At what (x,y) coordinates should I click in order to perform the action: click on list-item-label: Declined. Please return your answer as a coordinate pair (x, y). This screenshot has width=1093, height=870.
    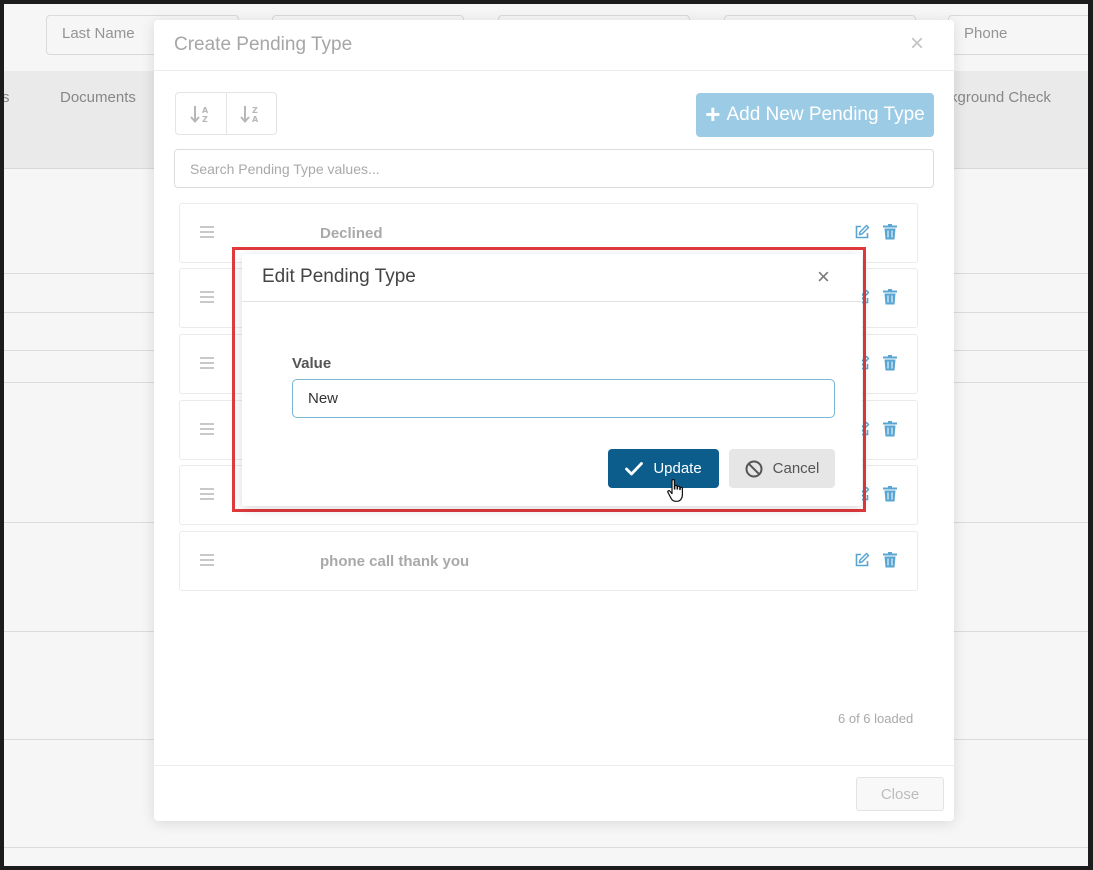
    Looking at the image, I should click on (351, 233).